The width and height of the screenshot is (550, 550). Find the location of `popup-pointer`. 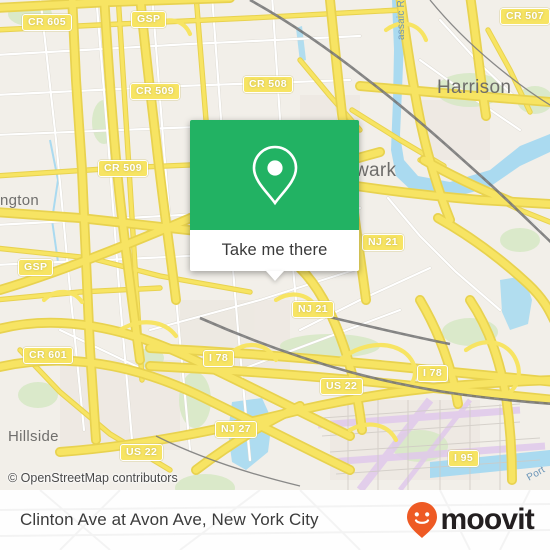

popup-pointer is located at coordinates (274, 276).